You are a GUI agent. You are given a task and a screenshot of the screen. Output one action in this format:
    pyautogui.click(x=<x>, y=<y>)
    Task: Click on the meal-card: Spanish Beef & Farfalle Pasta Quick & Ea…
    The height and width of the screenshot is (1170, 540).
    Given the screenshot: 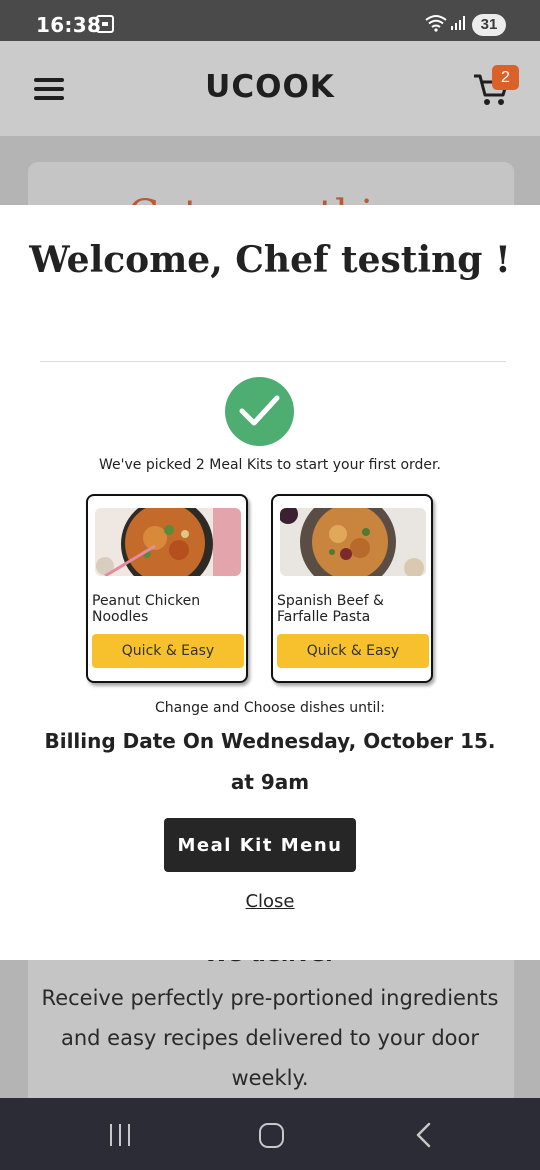 What is the action you would take?
    pyautogui.click(x=352, y=588)
    